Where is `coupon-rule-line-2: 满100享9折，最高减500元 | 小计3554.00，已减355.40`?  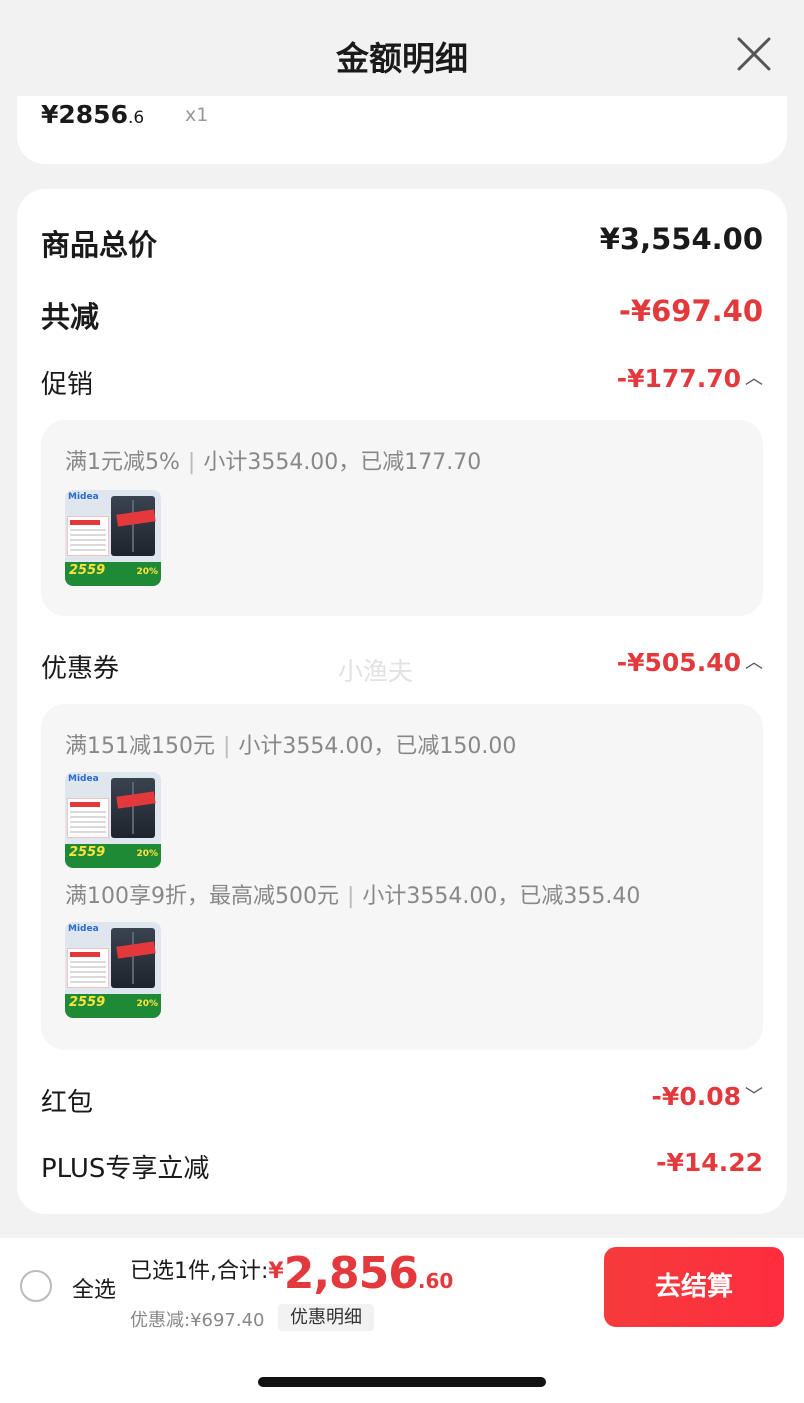
coupon-rule-line-2: 满100享9折，最高减500元 | 小计3554.00，已减355.40 is located at coordinates (353, 896).